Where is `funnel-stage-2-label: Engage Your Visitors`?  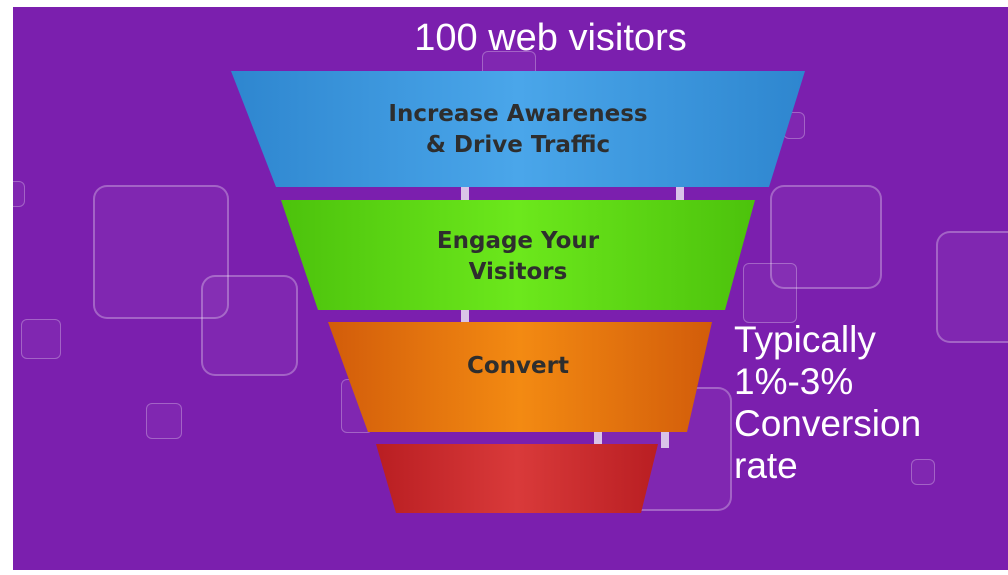
funnel-stage-2-label: Engage Your Visitors is located at coordinates (518, 256).